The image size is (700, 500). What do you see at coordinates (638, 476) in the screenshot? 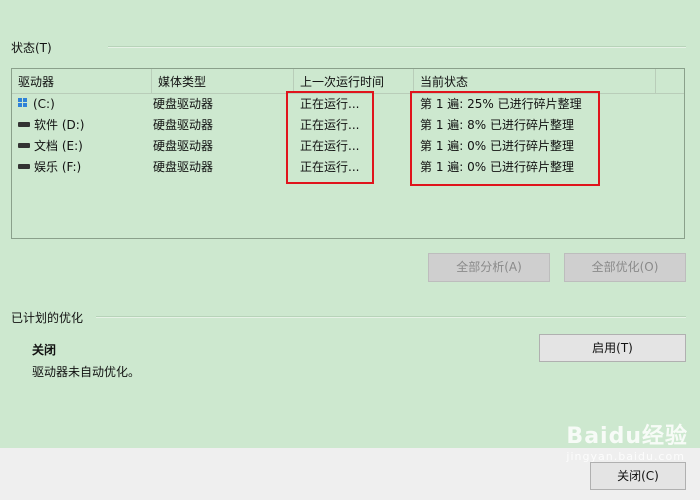
I see `close-button: 关闭(C)` at bounding box center [638, 476].